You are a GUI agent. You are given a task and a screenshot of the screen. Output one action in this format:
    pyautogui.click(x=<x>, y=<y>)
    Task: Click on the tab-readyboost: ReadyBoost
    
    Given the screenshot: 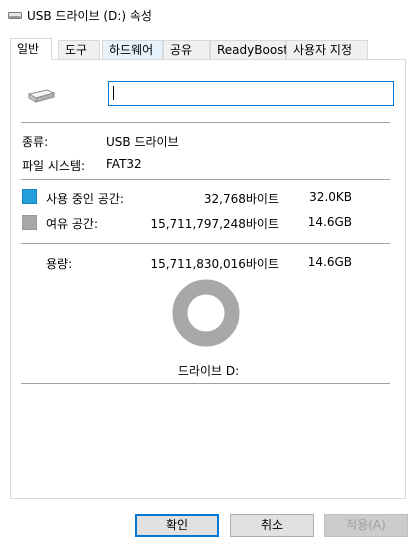 What is the action you would take?
    pyautogui.click(x=249, y=49)
    